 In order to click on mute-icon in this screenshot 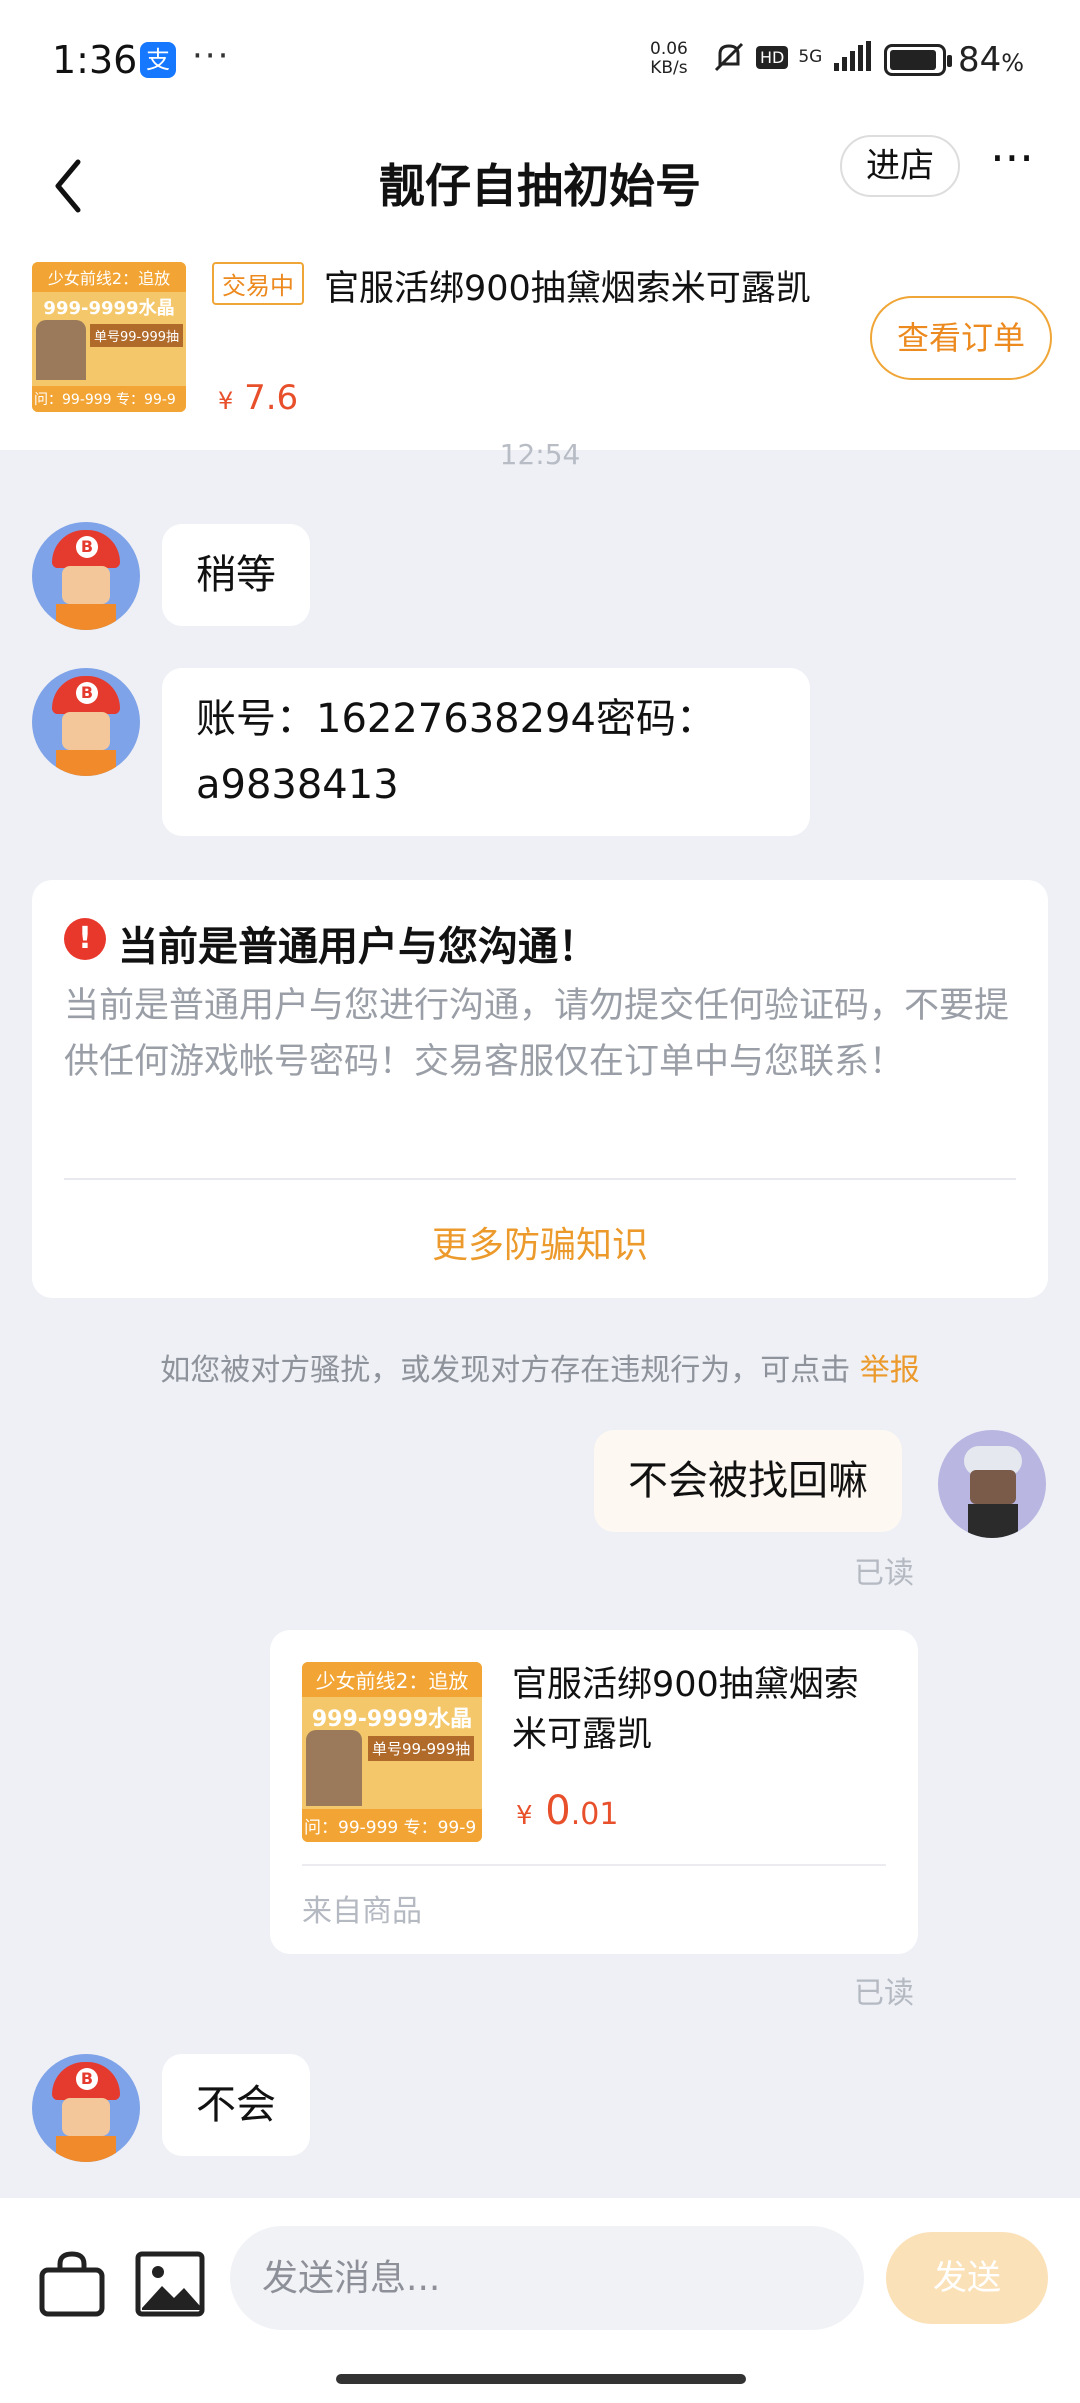, I will do `click(729, 57)`.